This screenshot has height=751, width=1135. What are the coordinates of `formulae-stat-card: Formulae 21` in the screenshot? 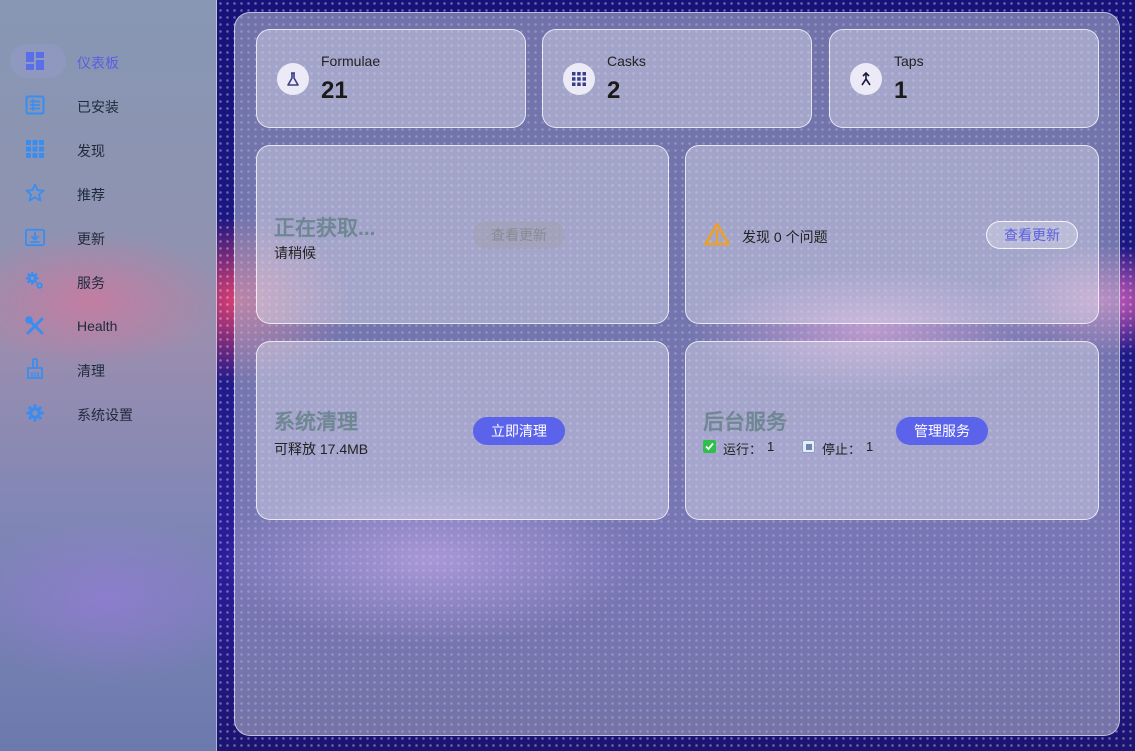 It's located at (391, 78).